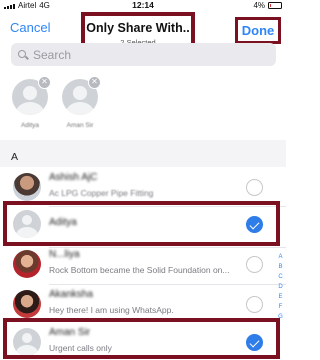 The width and height of the screenshot is (320, 360). Describe the element at coordinates (143, 341) in the screenshot. I see `contact-row: Aman Sir Urgent calls only` at that location.